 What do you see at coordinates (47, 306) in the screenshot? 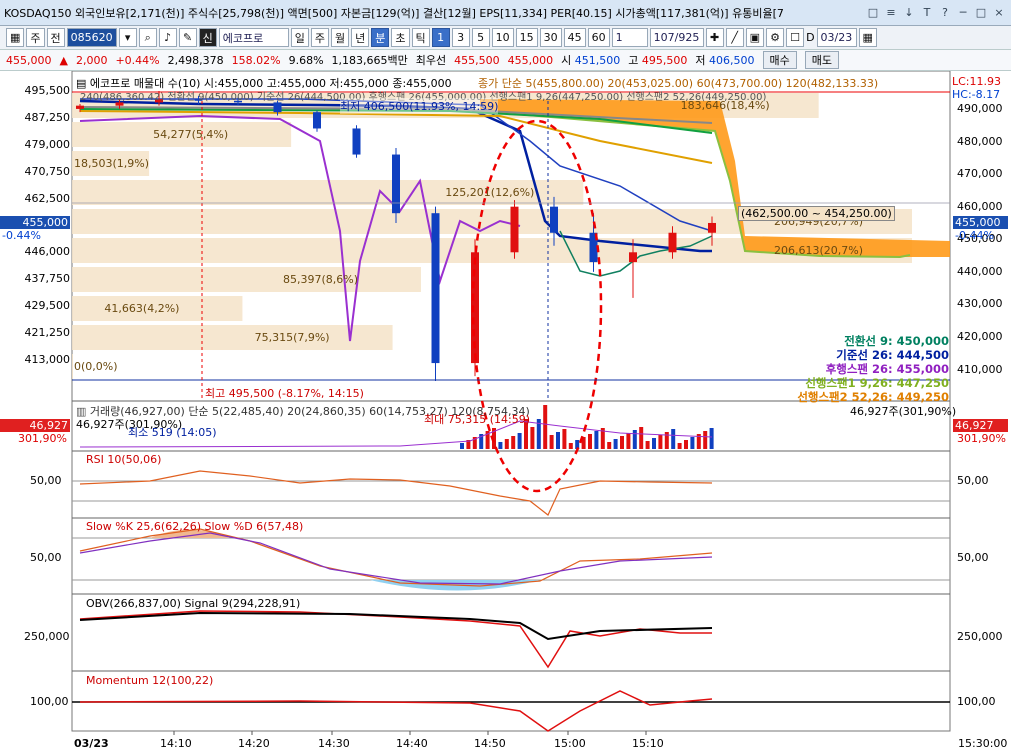
I see `left-tick-label: 429,500` at bounding box center [47, 306].